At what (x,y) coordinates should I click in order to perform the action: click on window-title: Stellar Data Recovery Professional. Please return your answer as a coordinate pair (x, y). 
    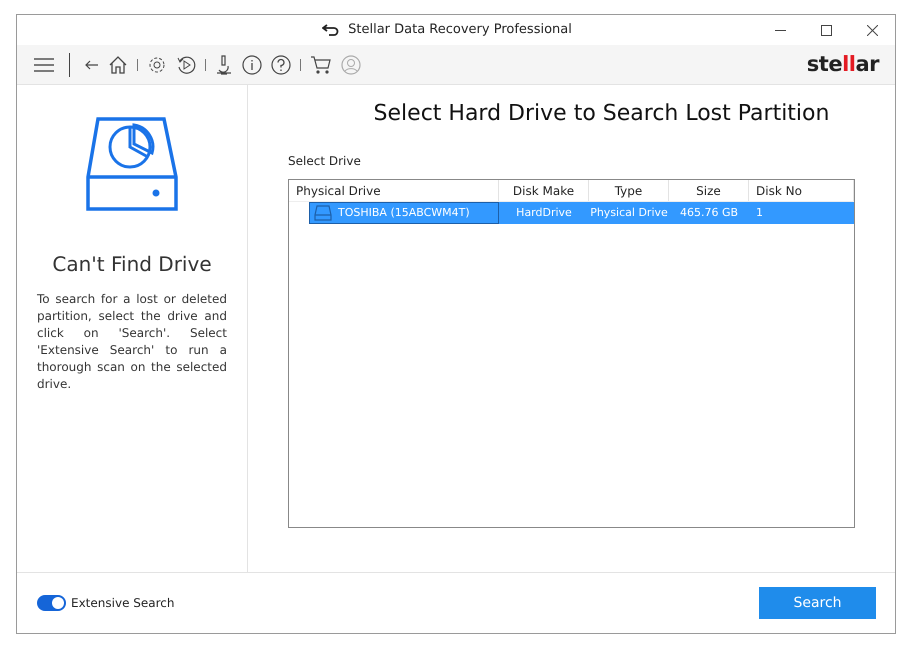
    Looking at the image, I should click on (460, 30).